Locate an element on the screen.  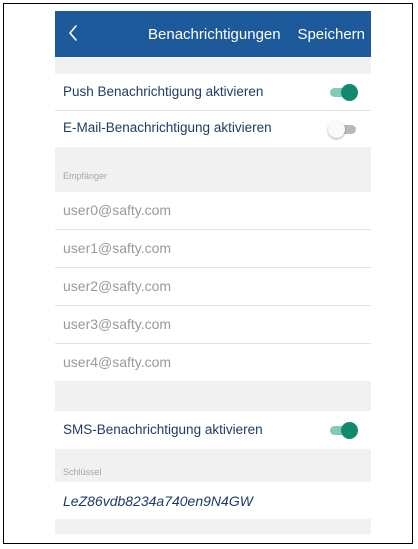
email-notification-row: E-Mail-Benachrichtigung aktivieren is located at coordinates (213, 129).